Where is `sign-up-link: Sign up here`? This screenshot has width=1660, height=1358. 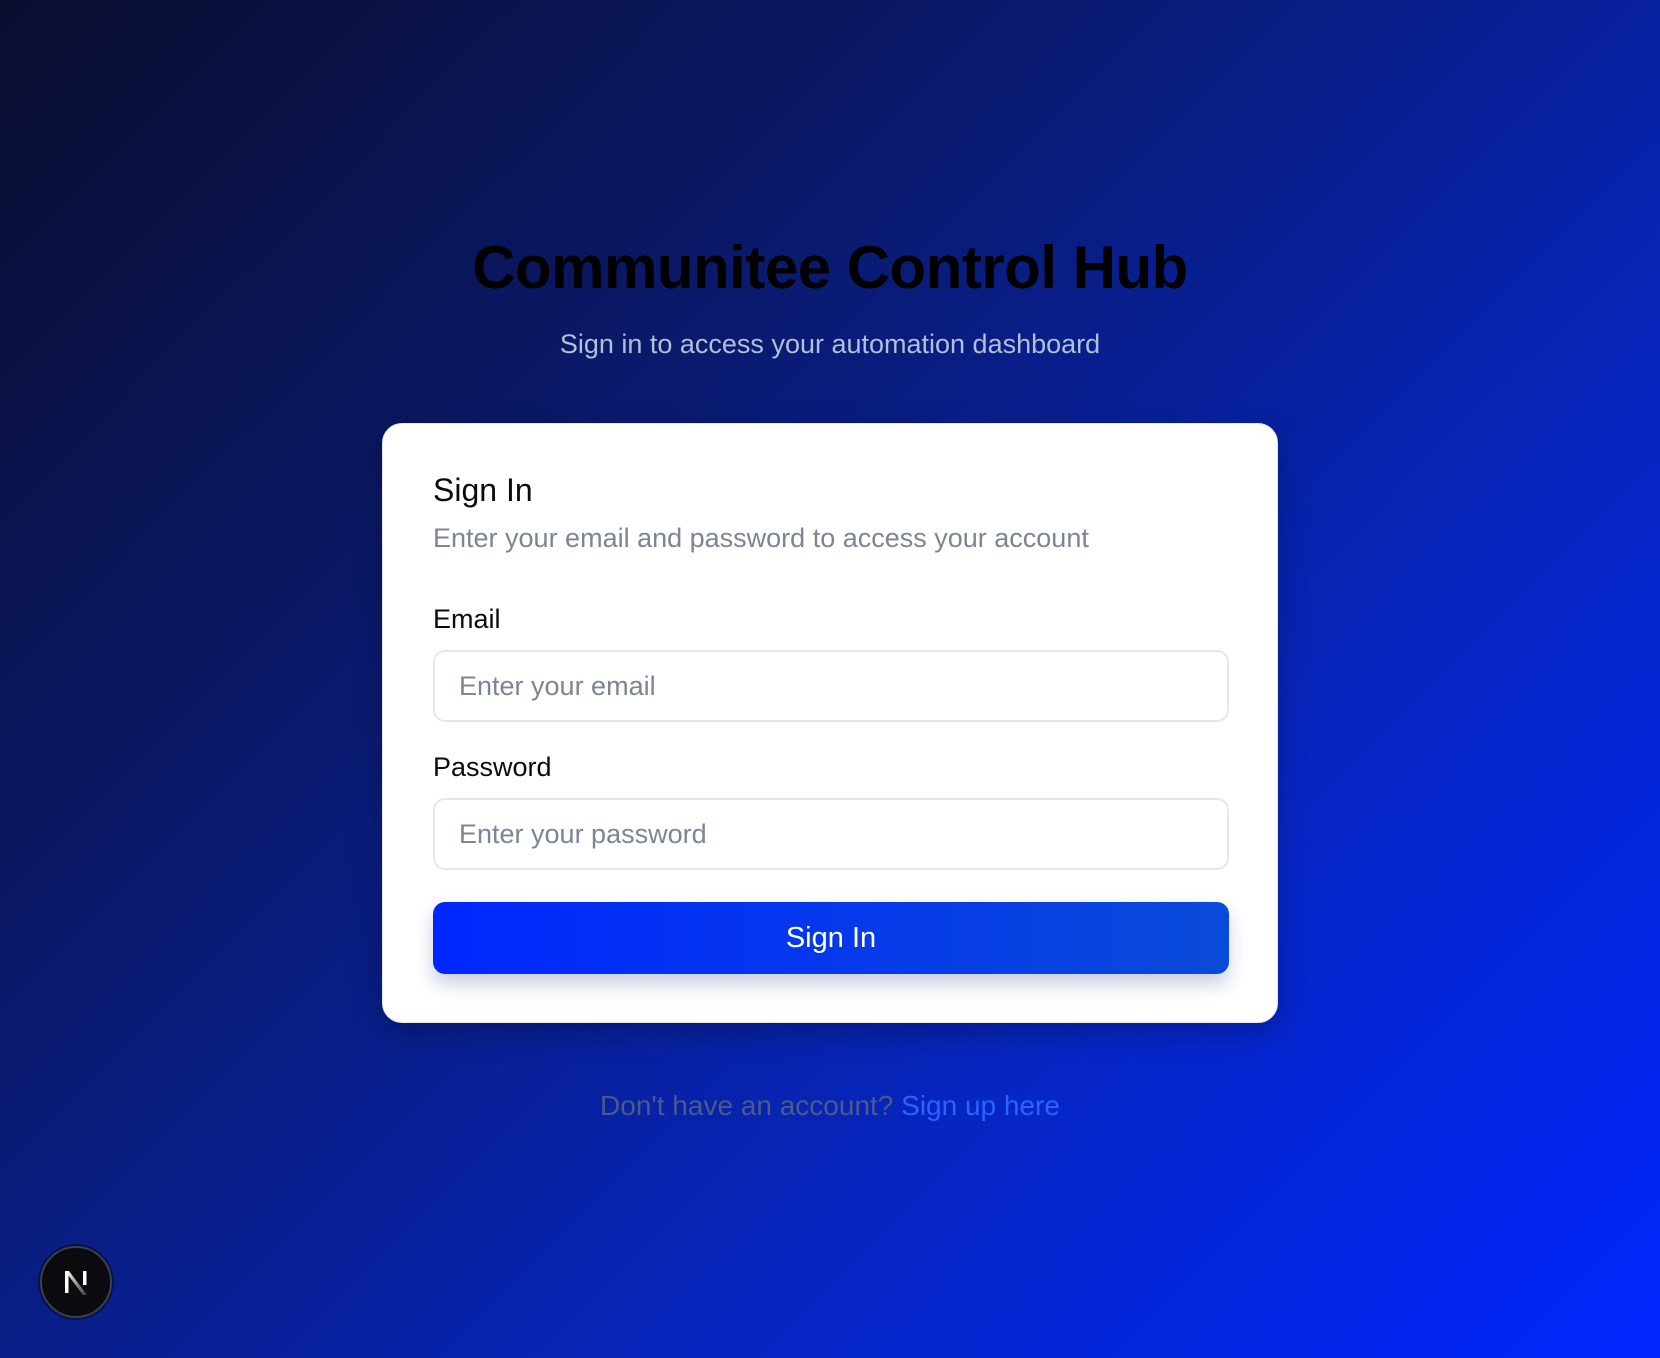
sign-up-link: Sign up here is located at coordinates (980, 1105).